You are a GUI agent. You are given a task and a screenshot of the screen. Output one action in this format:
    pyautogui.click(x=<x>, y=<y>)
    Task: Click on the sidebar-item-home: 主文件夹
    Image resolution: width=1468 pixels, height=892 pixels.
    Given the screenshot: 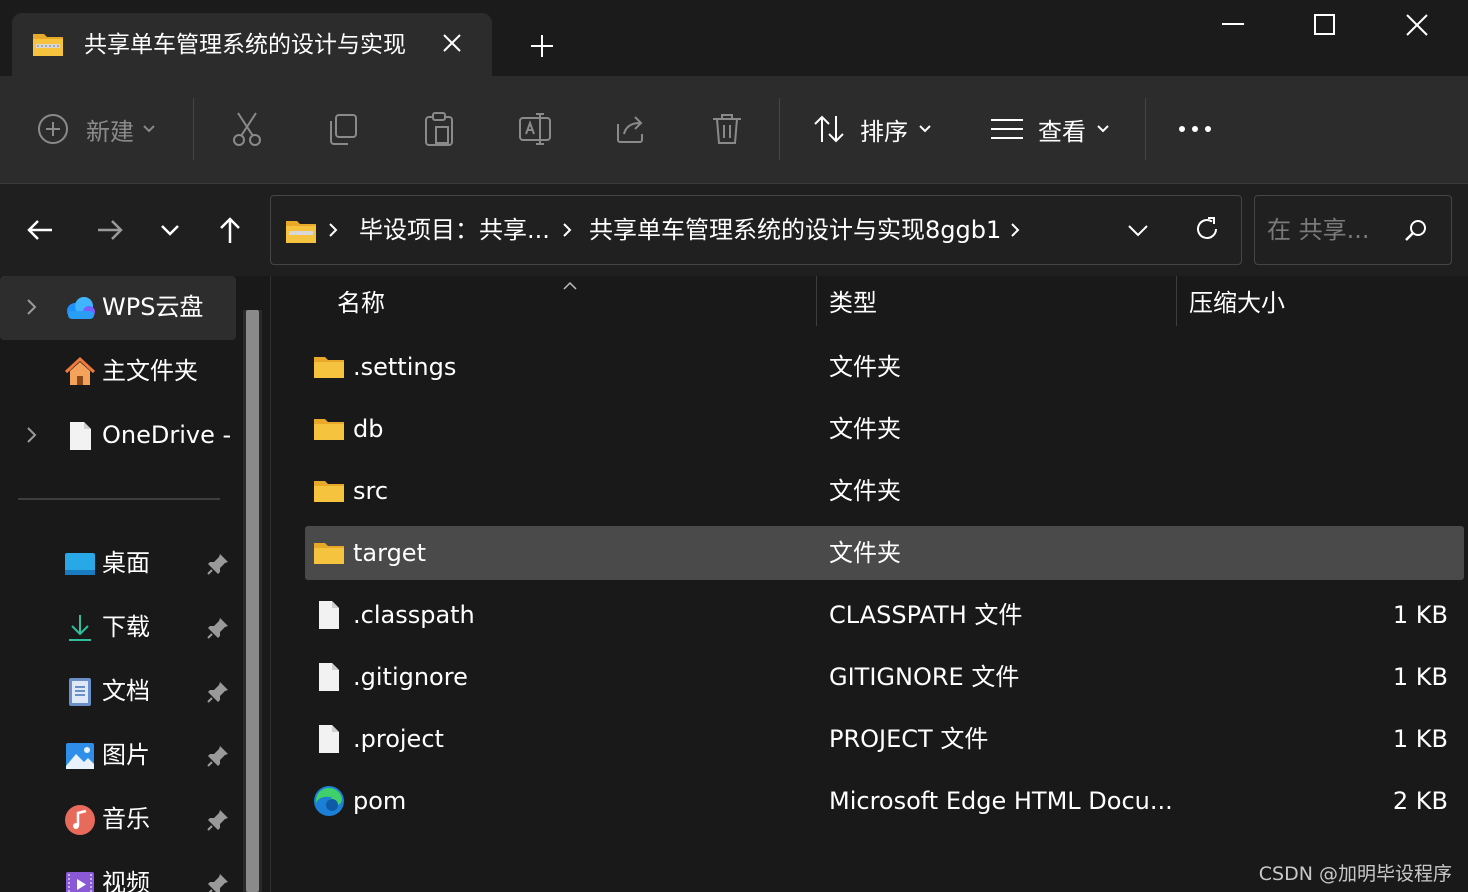 What is the action you would take?
    pyautogui.click(x=118, y=372)
    